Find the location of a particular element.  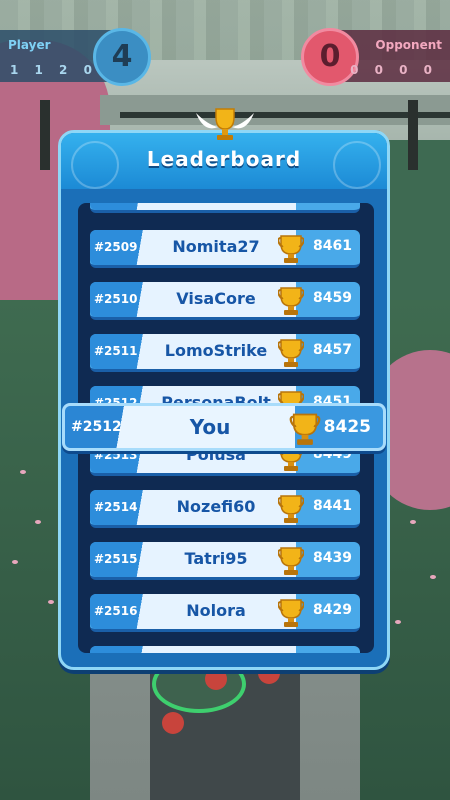

opponent-count: 0 is located at coordinates (330, 57).